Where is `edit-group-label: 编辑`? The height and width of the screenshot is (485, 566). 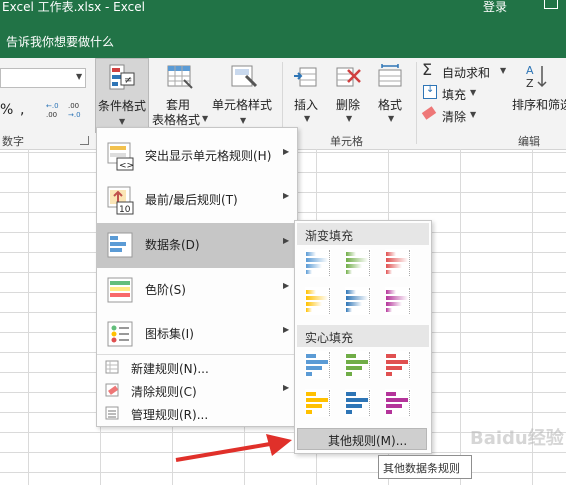
edit-group-label: 编辑 is located at coordinates (529, 141).